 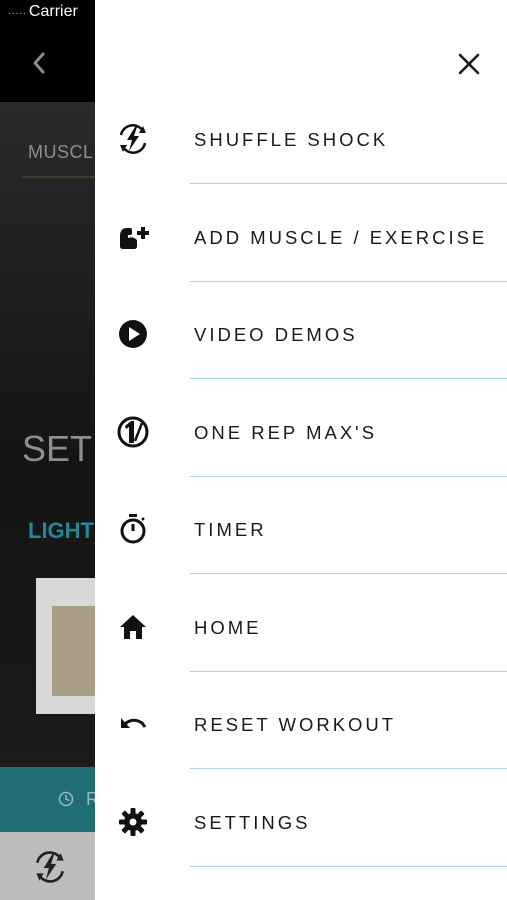 I want to click on menu-item-shuffle-shock: SHUFFLE SHOCK, so click(x=301, y=141).